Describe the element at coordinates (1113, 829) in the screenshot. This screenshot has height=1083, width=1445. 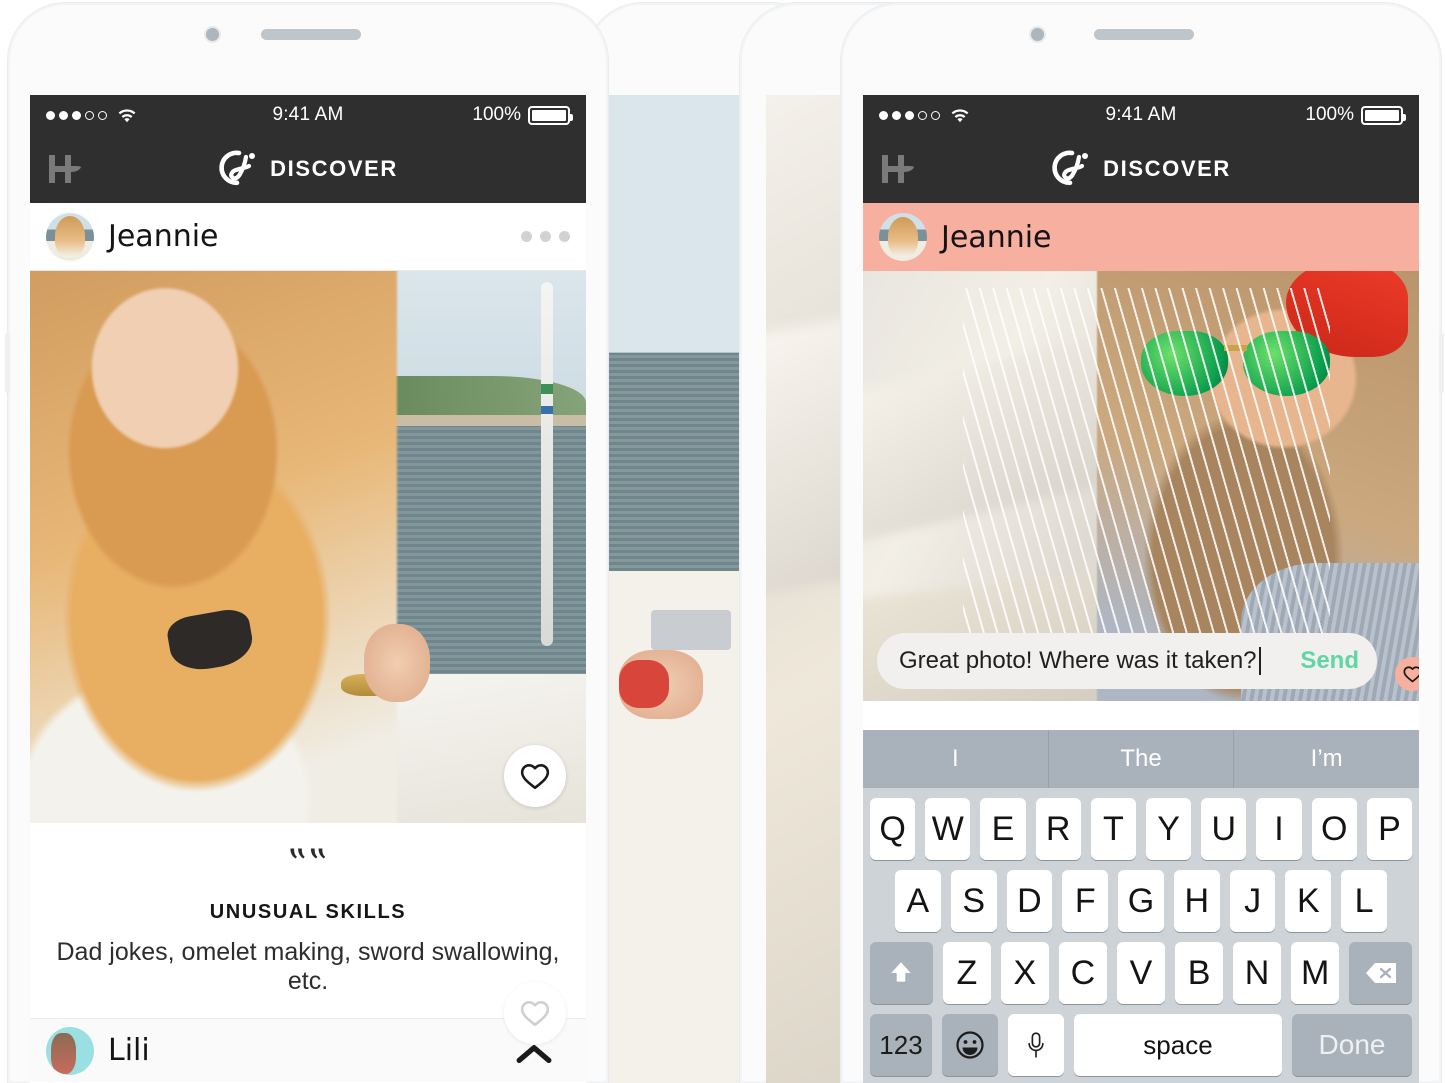
I see `key-t: T` at that location.